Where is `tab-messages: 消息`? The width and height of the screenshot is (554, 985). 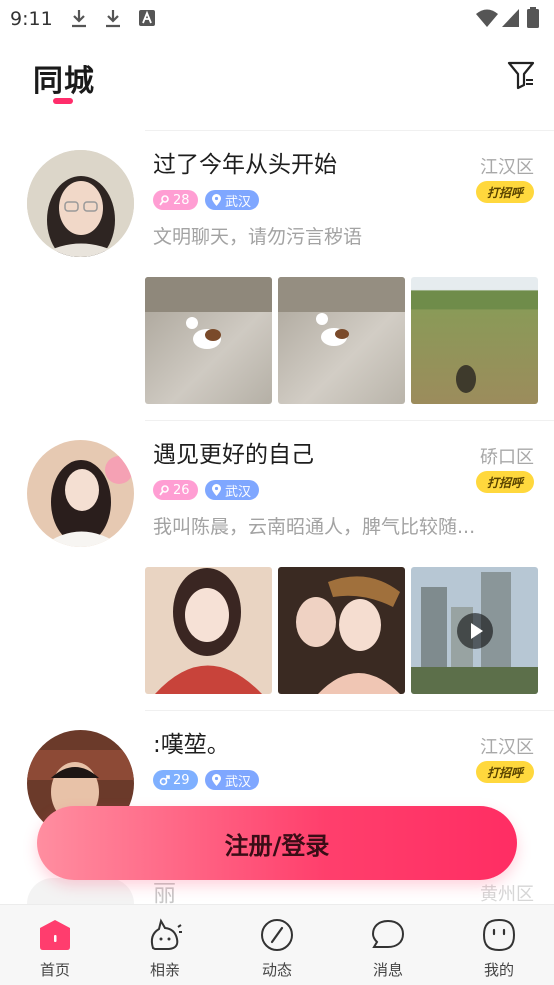 tab-messages: 消息 is located at coordinates (388, 945).